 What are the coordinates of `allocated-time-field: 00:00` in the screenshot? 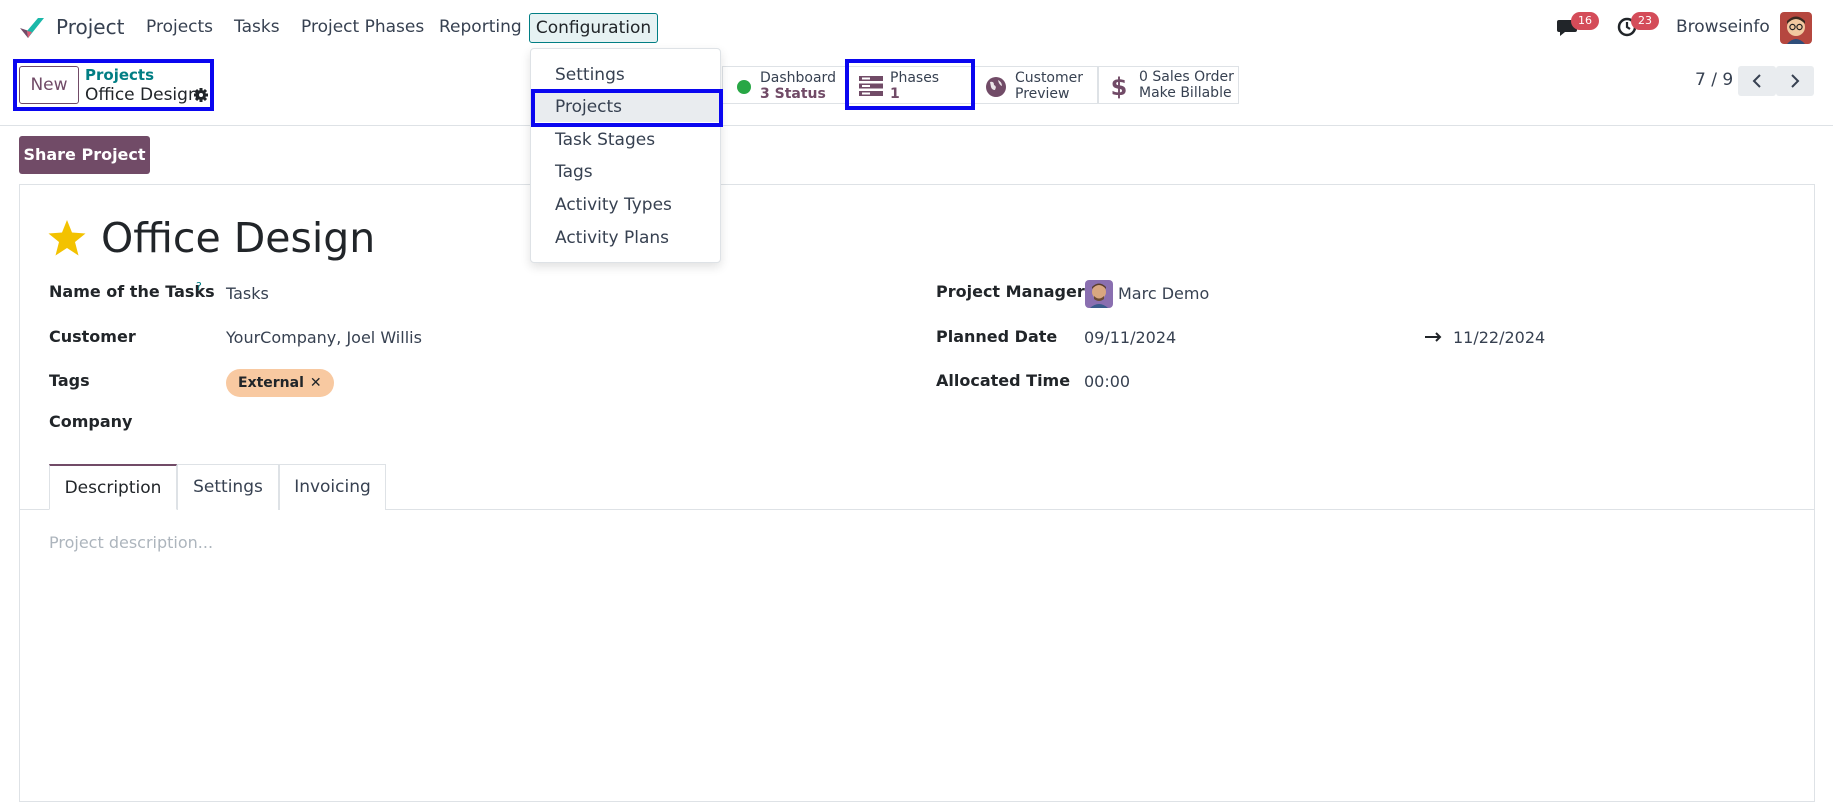 It's located at (1107, 381).